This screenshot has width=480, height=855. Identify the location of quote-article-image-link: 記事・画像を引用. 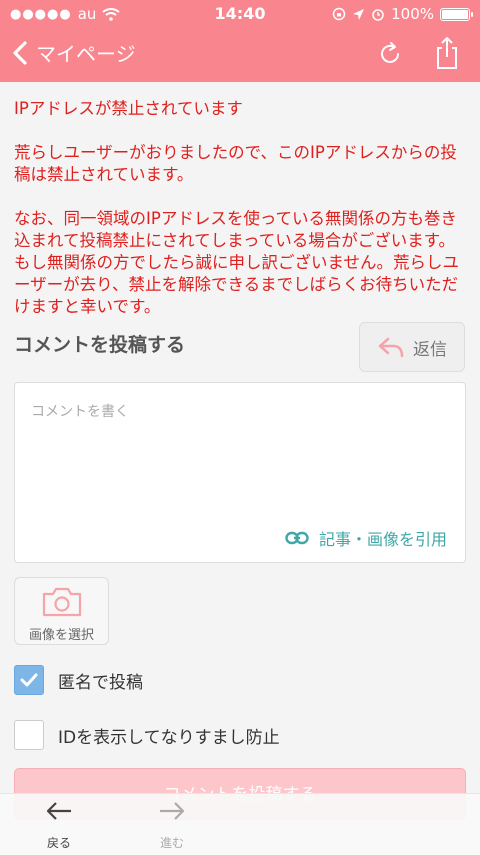
(366, 538).